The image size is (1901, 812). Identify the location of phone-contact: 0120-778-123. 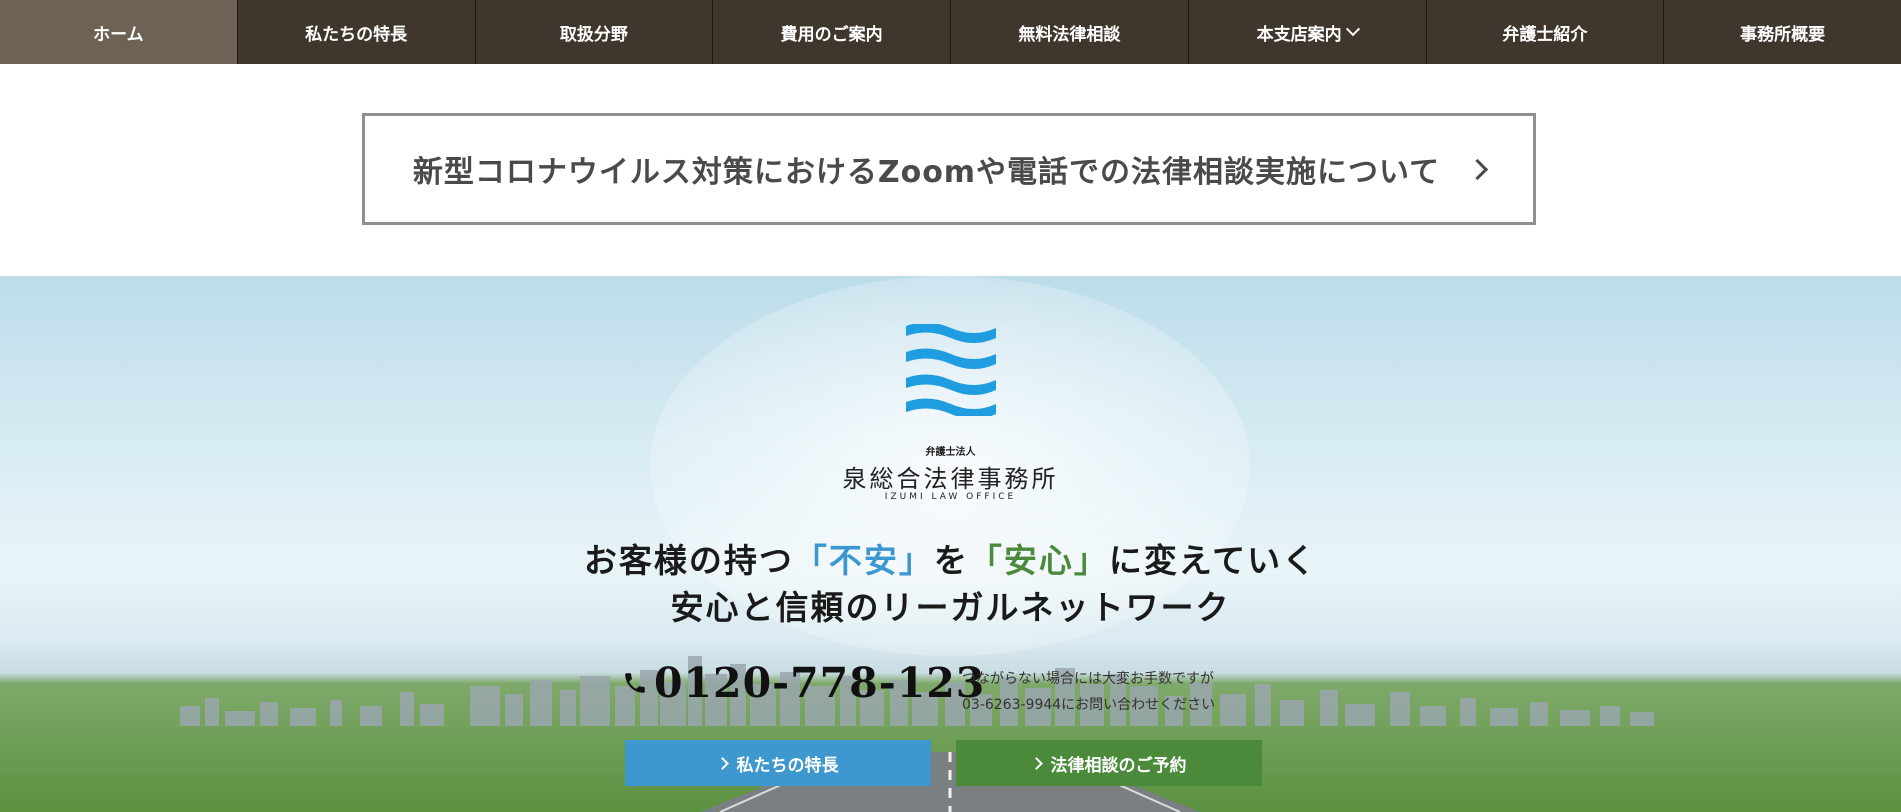
(803, 683).